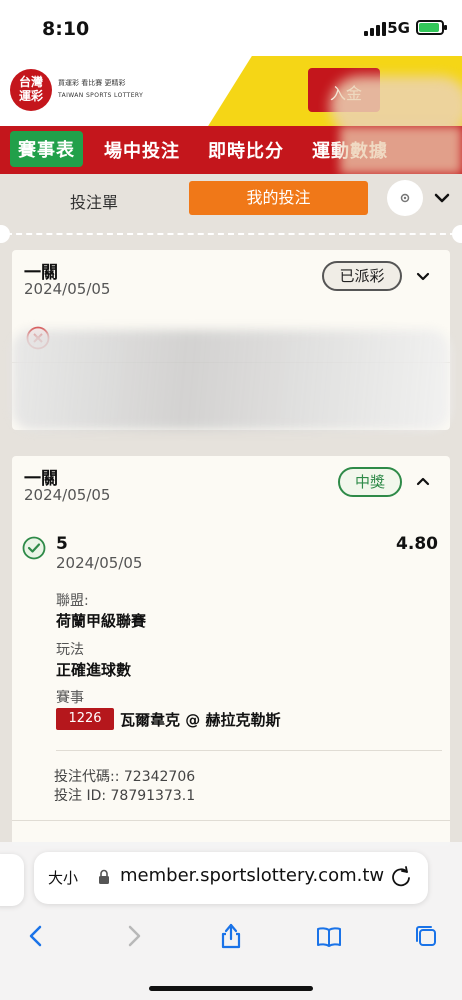 The image size is (462, 1000). What do you see at coordinates (200, 720) in the screenshot?
I see `event-name: 瓦爾韋克 @ 赫拉克勒斯` at bounding box center [200, 720].